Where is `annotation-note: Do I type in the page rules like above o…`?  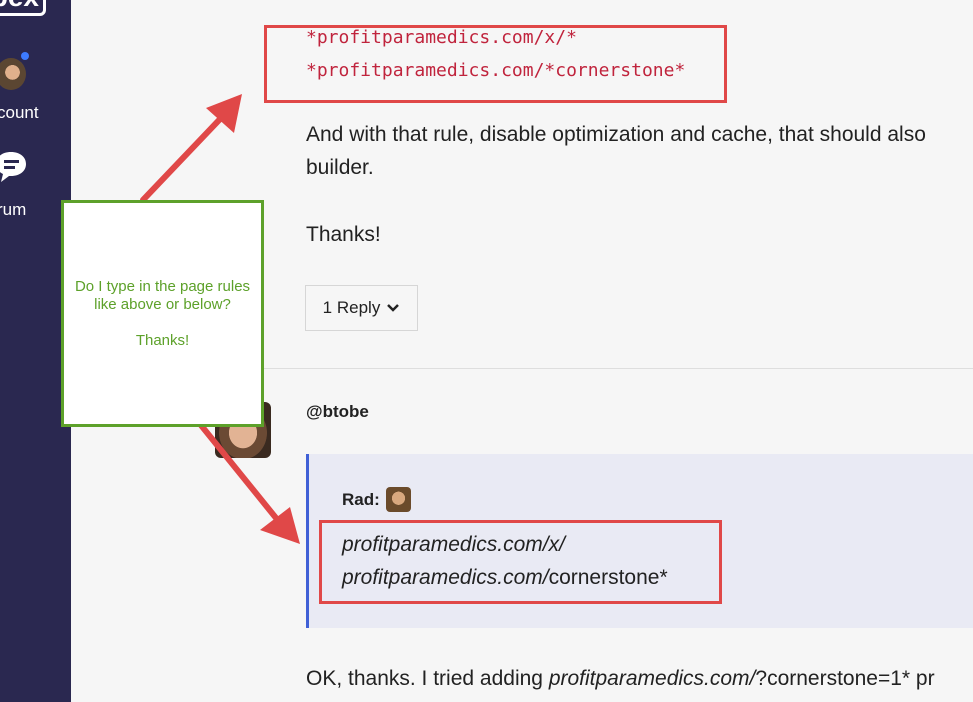
annotation-note: Do I type in the page rules like above o… is located at coordinates (162, 313).